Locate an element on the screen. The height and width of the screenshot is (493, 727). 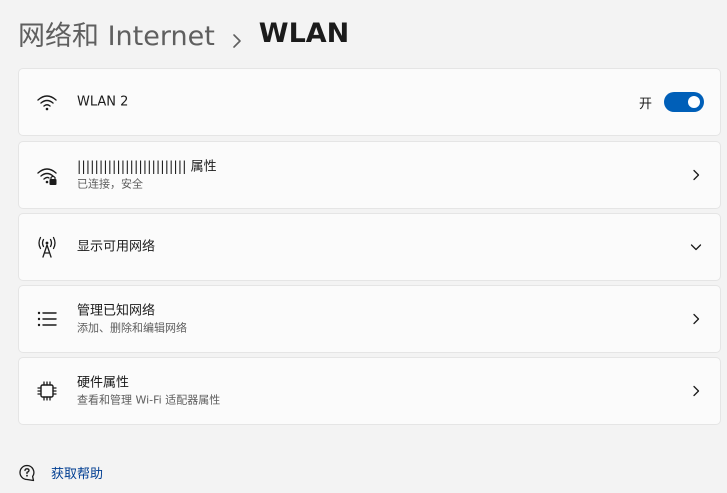
breadcrumb-parent-link: 网络和 Internet is located at coordinates (116, 33).